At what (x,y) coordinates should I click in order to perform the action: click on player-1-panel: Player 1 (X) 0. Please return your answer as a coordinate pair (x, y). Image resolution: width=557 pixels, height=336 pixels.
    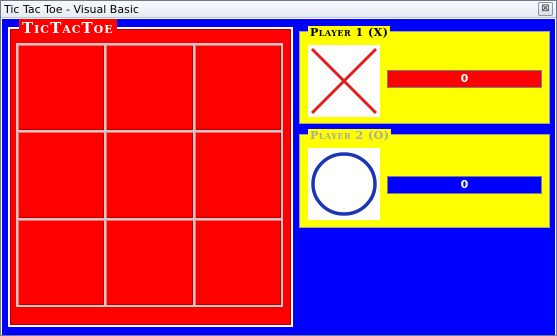
    Looking at the image, I should click on (424, 75).